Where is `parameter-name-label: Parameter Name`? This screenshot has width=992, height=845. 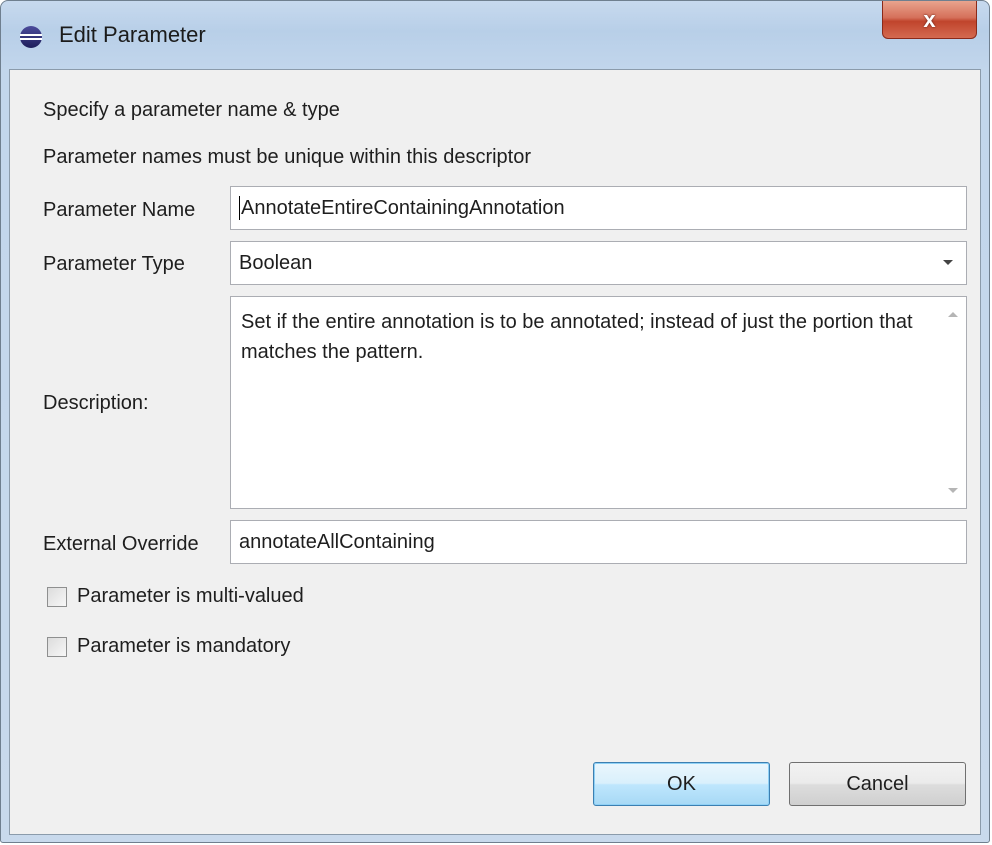 parameter-name-label: Parameter Name is located at coordinates (119, 210).